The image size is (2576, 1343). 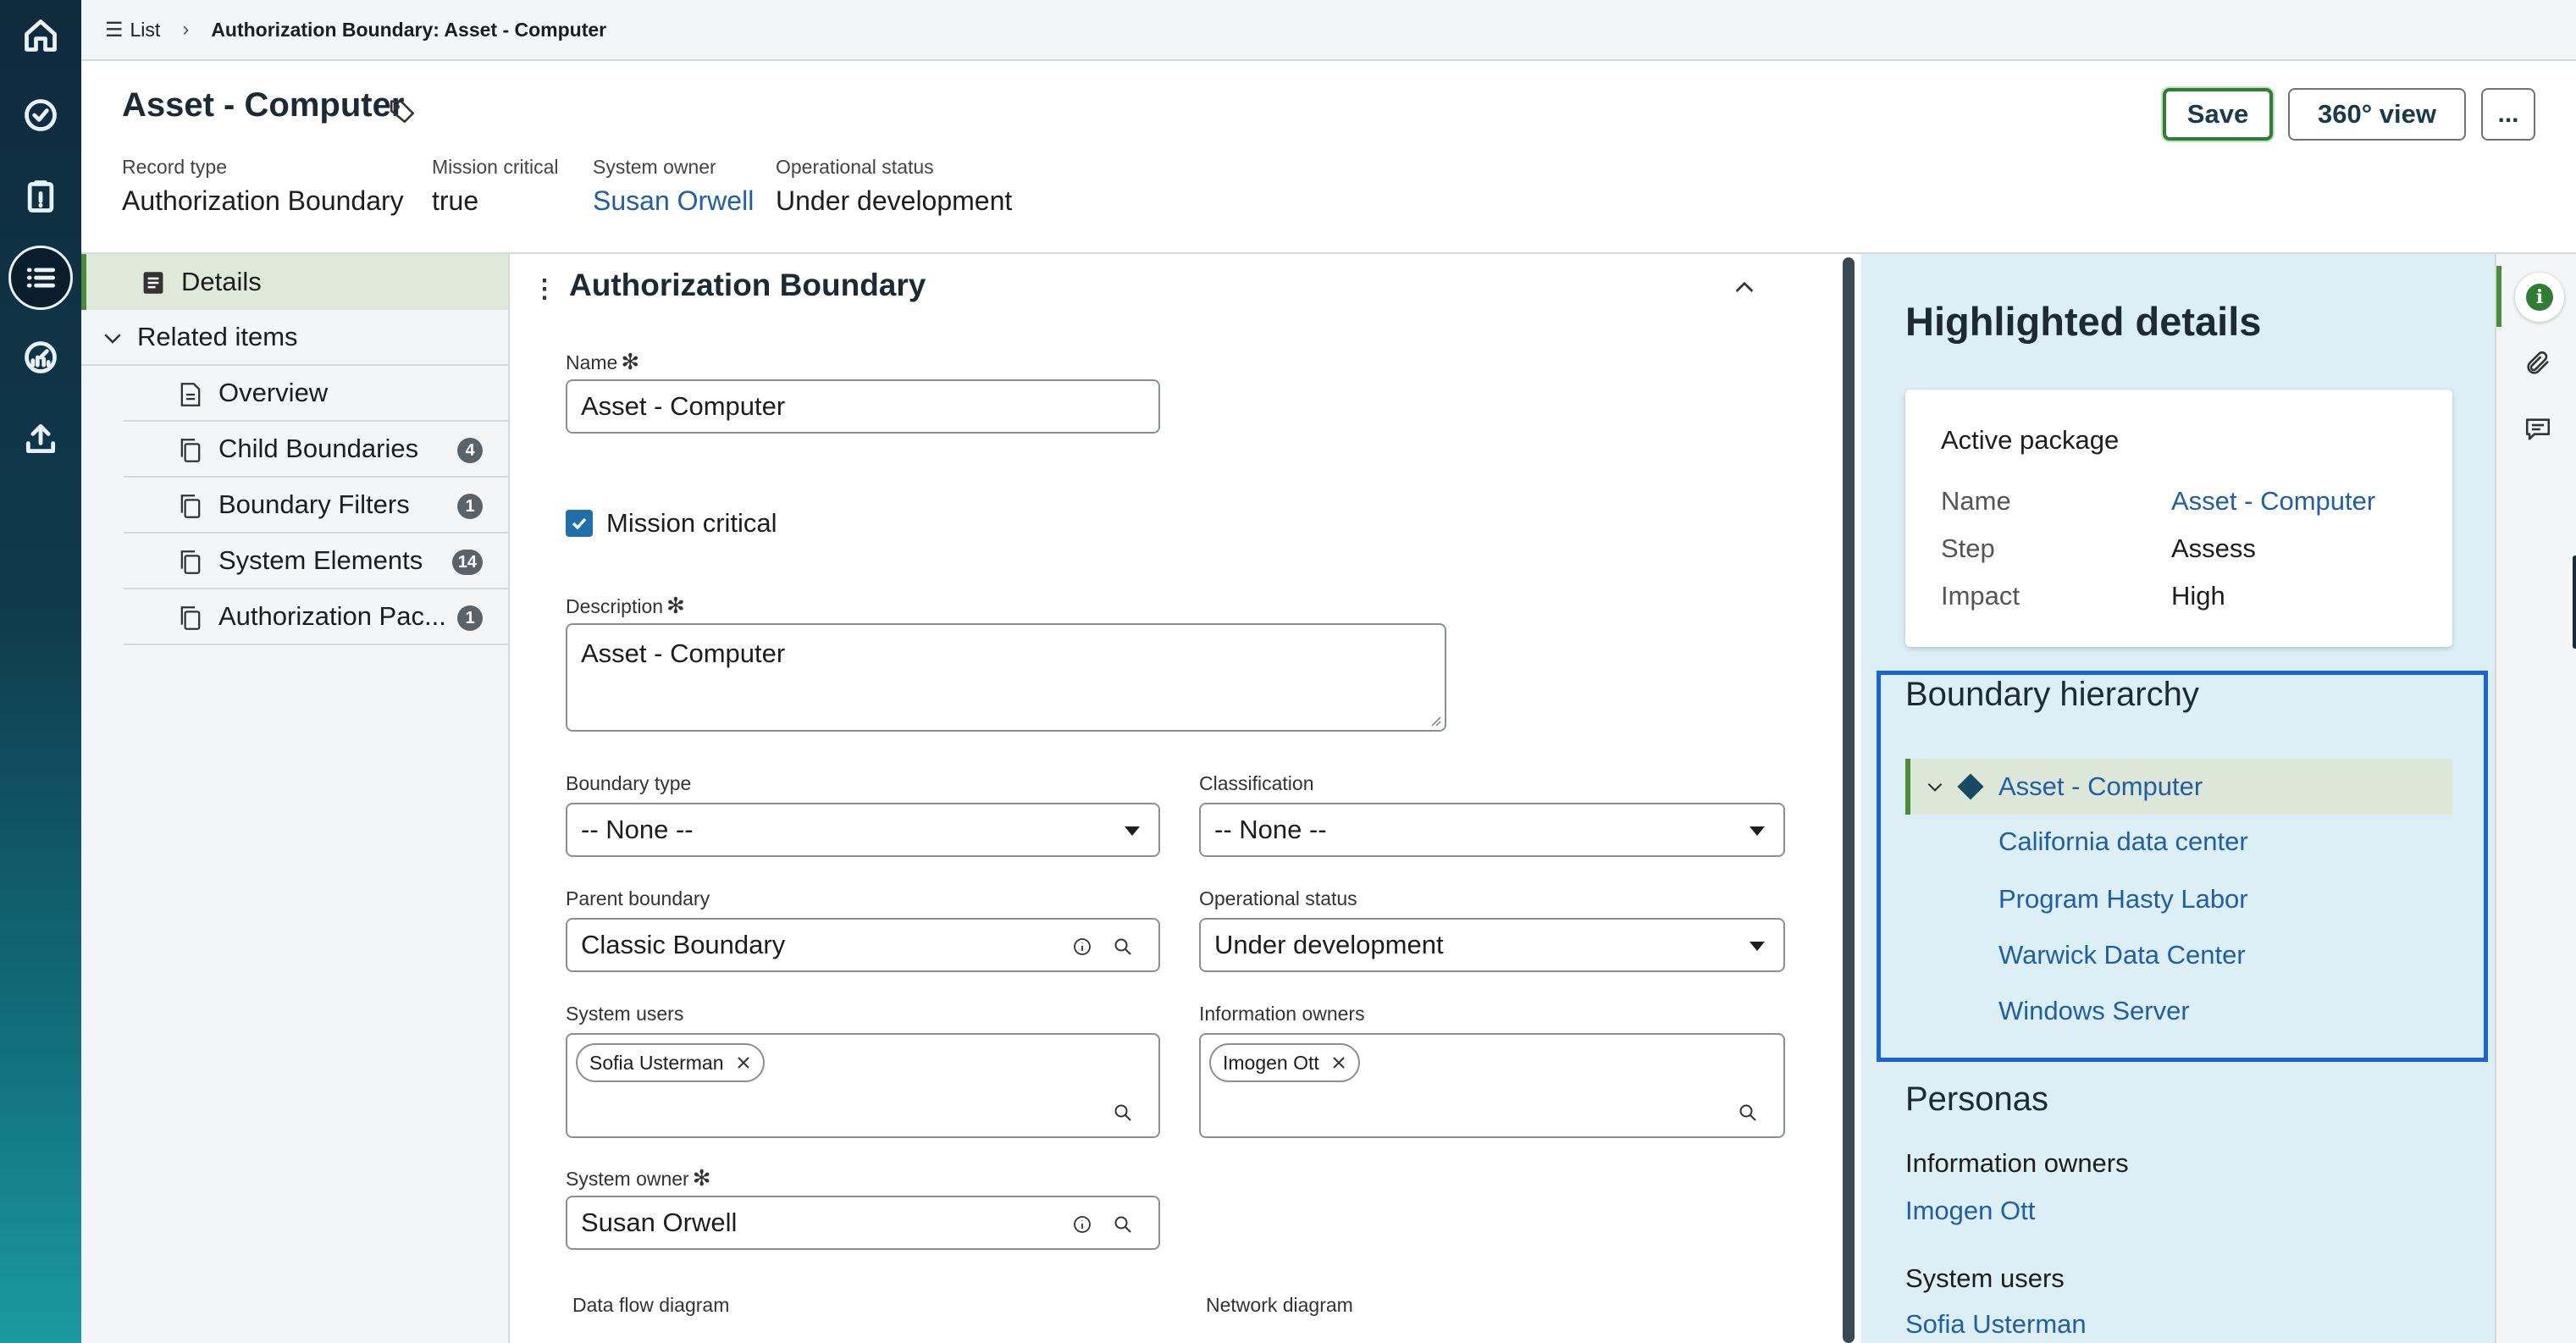 What do you see at coordinates (895, 186) in the screenshot?
I see `meta-operational-status: Operational status Under development` at bounding box center [895, 186].